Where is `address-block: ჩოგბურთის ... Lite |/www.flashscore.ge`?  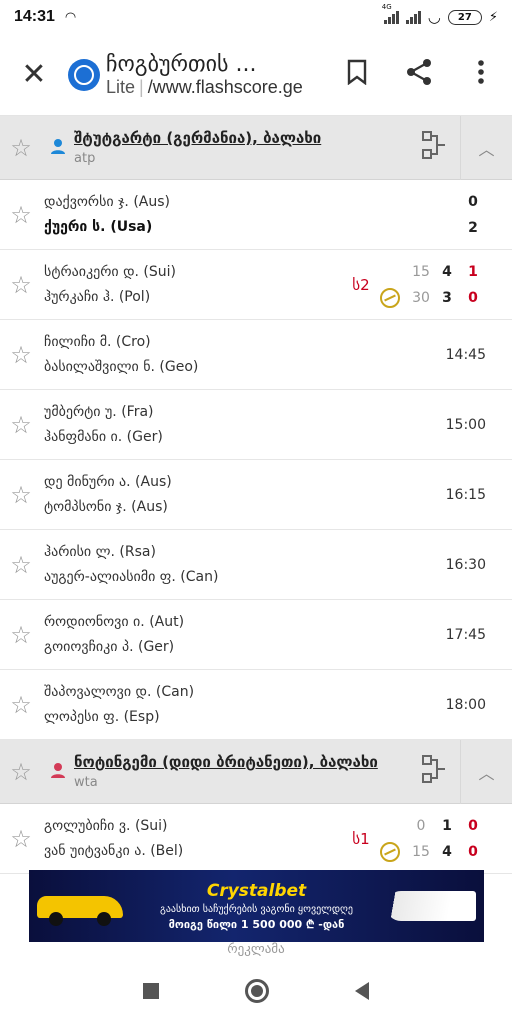 address-block: ჩოგბურთის ... Lite |/www.flashscore.ge is located at coordinates (216, 75).